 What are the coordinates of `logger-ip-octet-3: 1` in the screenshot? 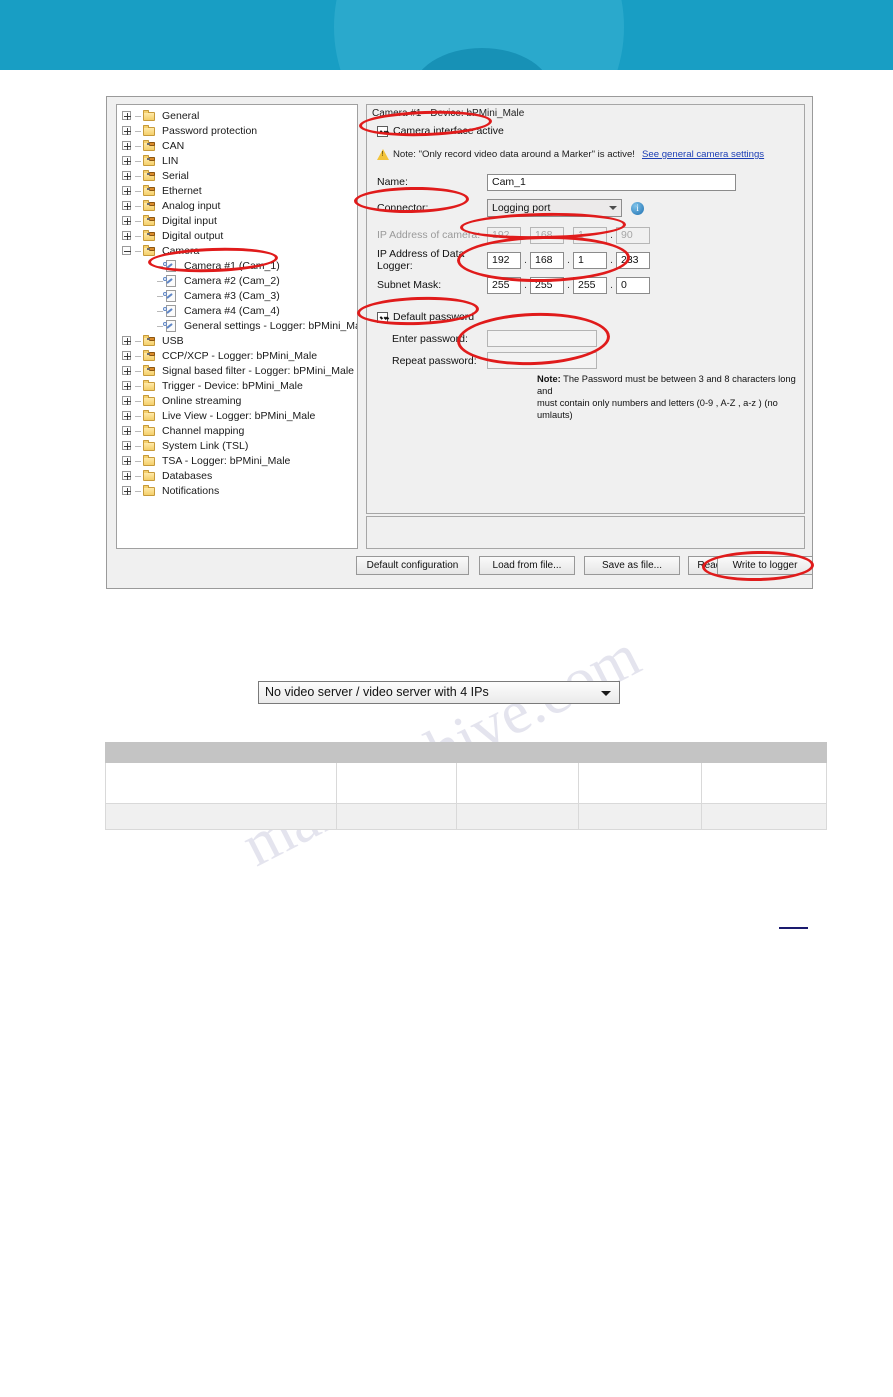 It's located at (590, 260).